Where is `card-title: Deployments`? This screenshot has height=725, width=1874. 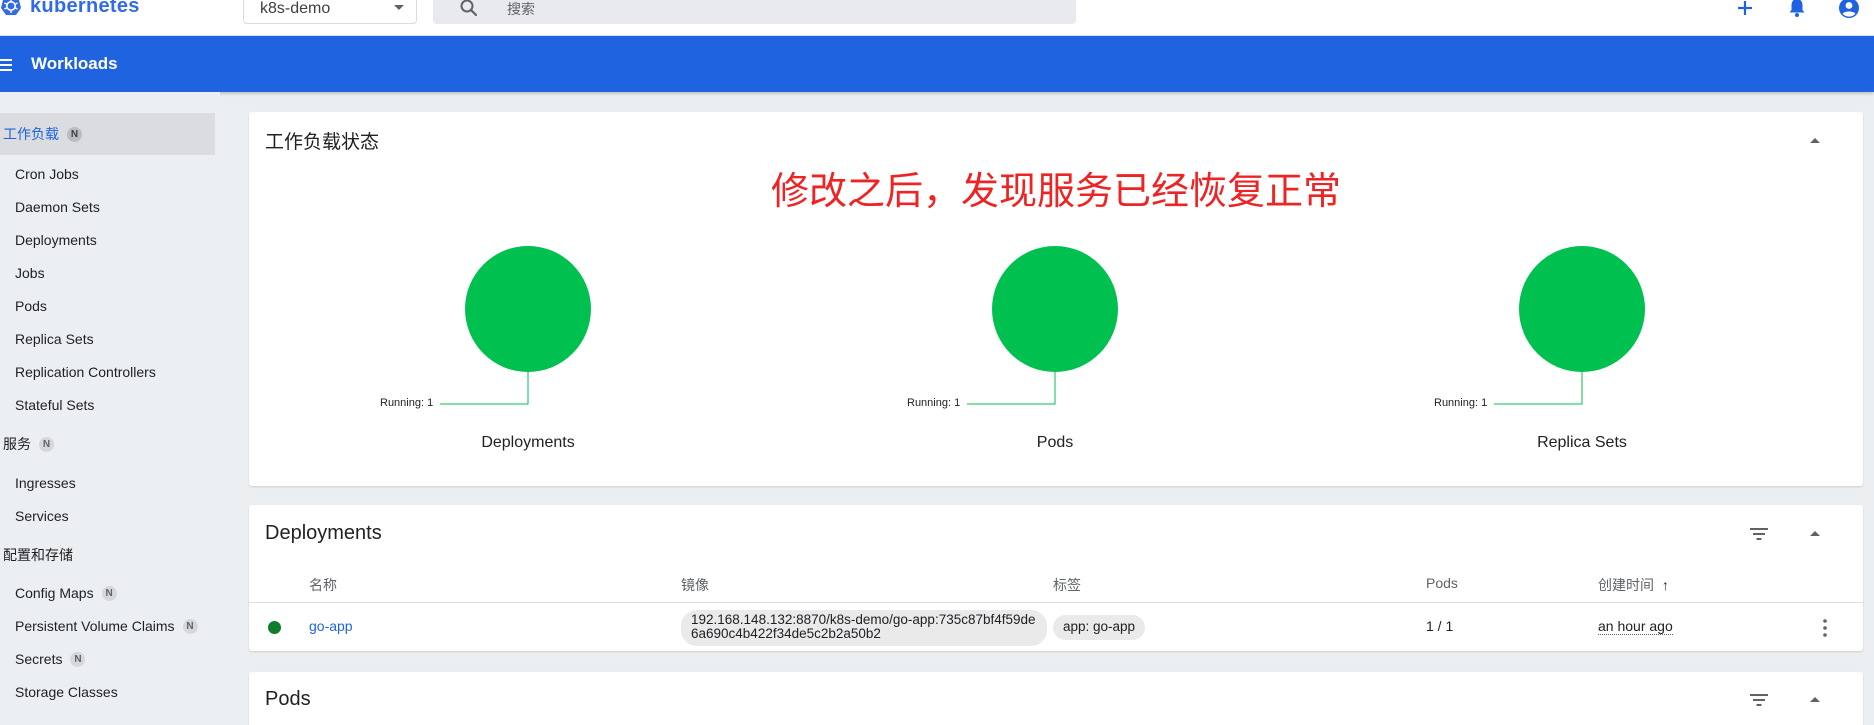
card-title: Deployments is located at coordinates (323, 533).